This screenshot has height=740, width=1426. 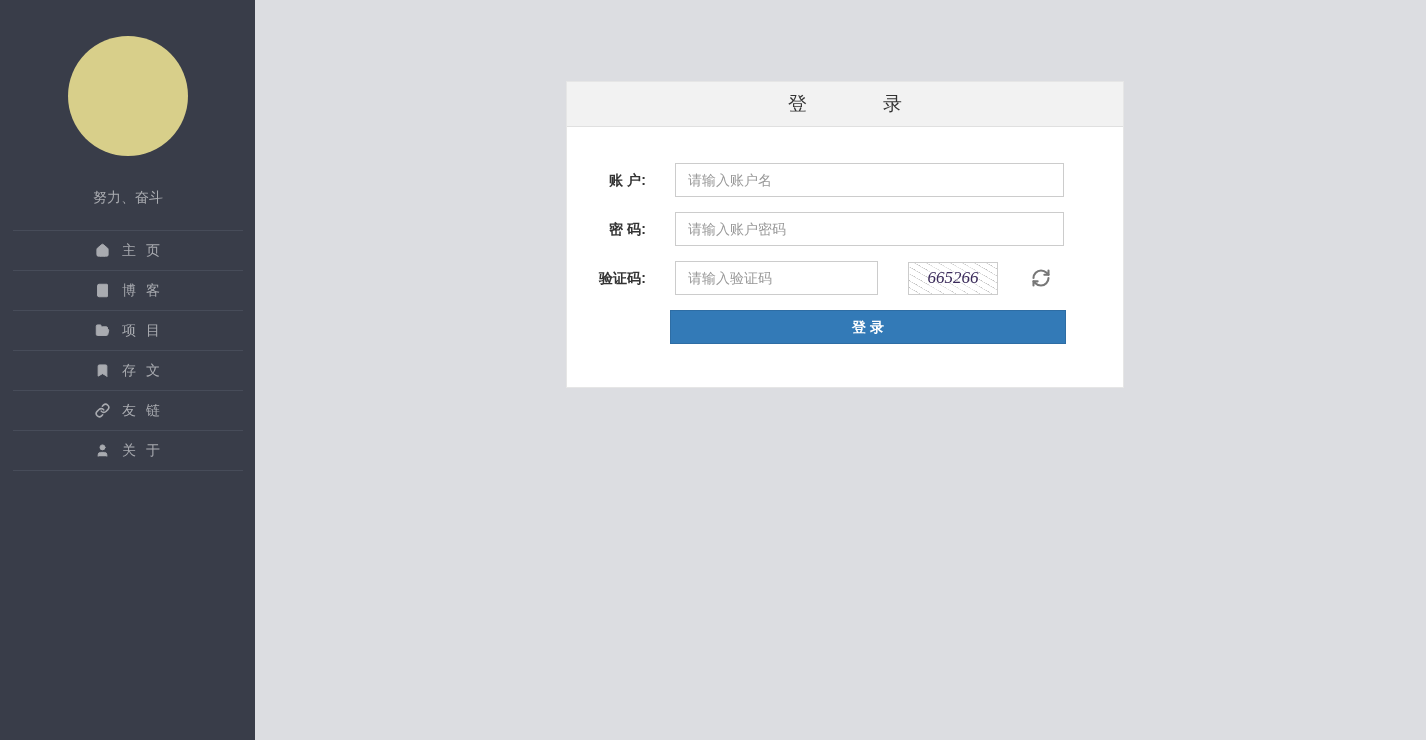 What do you see at coordinates (127, 331) in the screenshot?
I see `nav-item: 项 目` at bounding box center [127, 331].